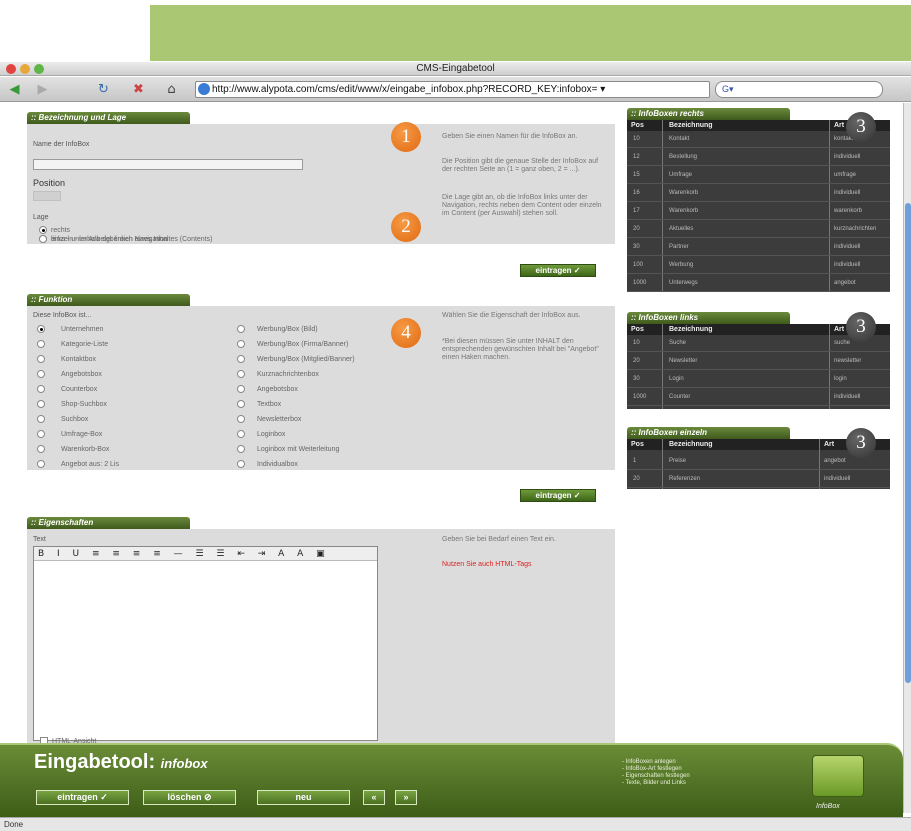 The height and width of the screenshot is (831, 911). I want to click on cell-bezeichnung: Referenzen, so click(685, 479).